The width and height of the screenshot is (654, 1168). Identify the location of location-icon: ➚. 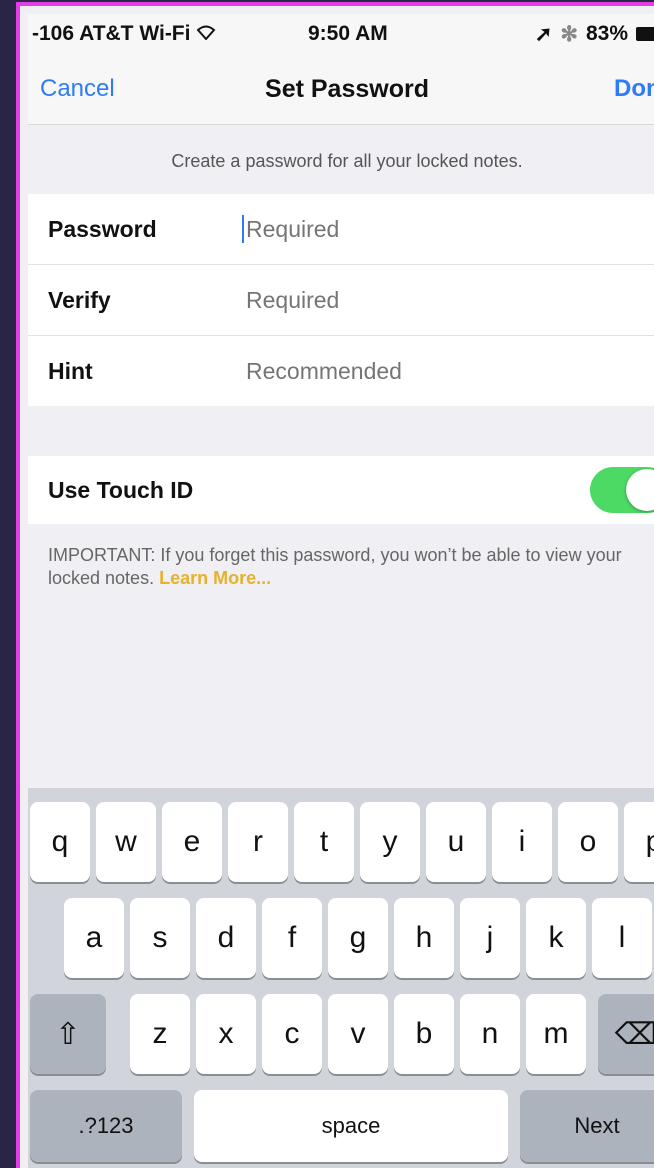
(543, 34).